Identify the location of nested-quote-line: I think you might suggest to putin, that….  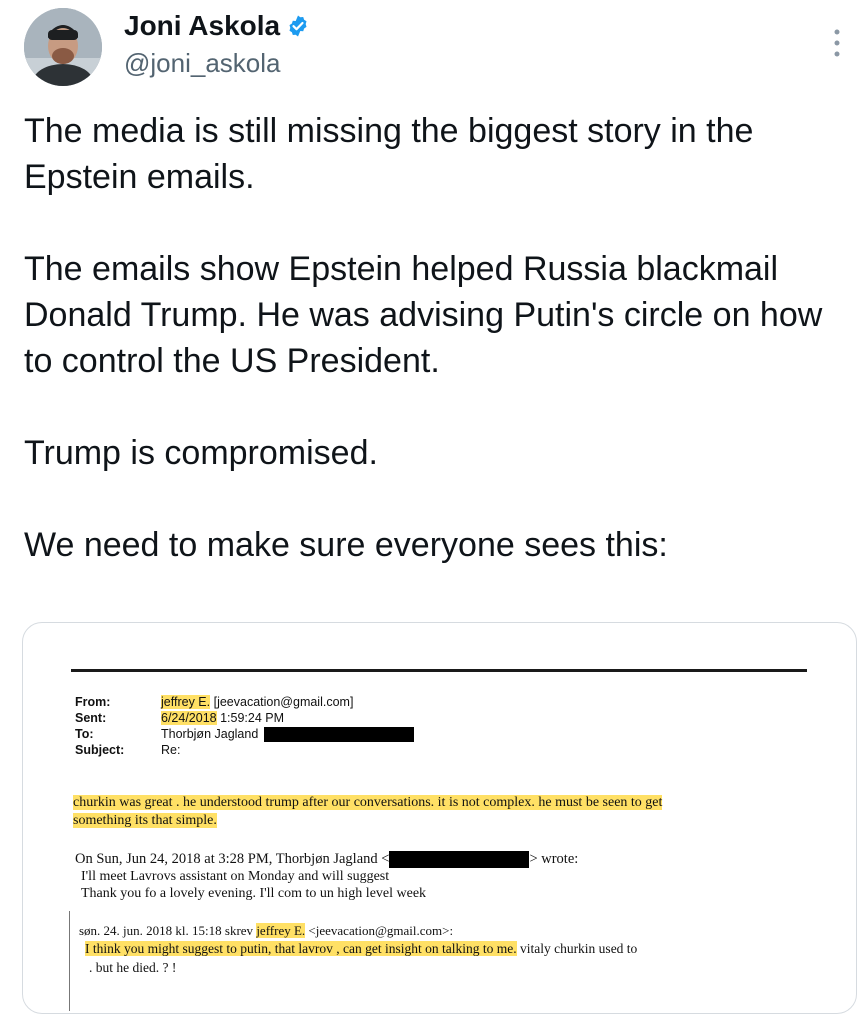
(361, 949).